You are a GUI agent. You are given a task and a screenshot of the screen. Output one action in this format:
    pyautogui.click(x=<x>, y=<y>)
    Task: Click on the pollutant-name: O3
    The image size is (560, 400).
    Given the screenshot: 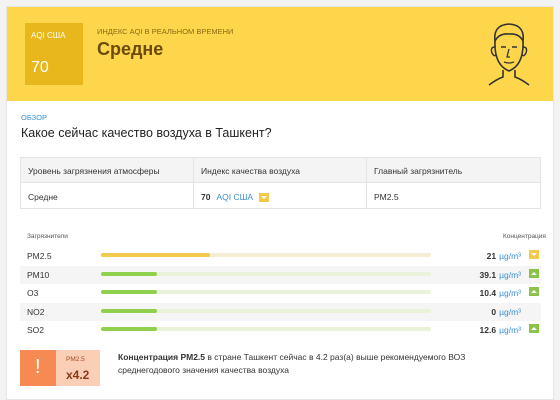 What is the action you would take?
    pyautogui.click(x=33, y=293)
    